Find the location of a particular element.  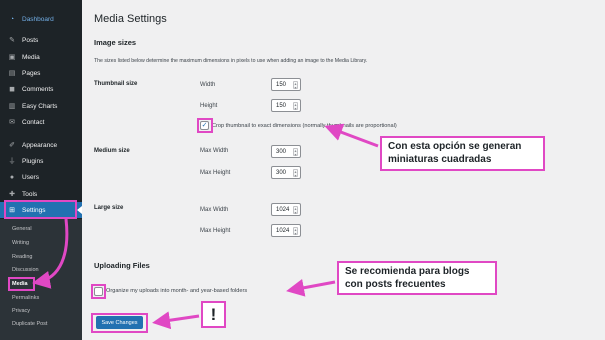

sidebar-item-contact: ✉ Contact is located at coordinates (41, 122).